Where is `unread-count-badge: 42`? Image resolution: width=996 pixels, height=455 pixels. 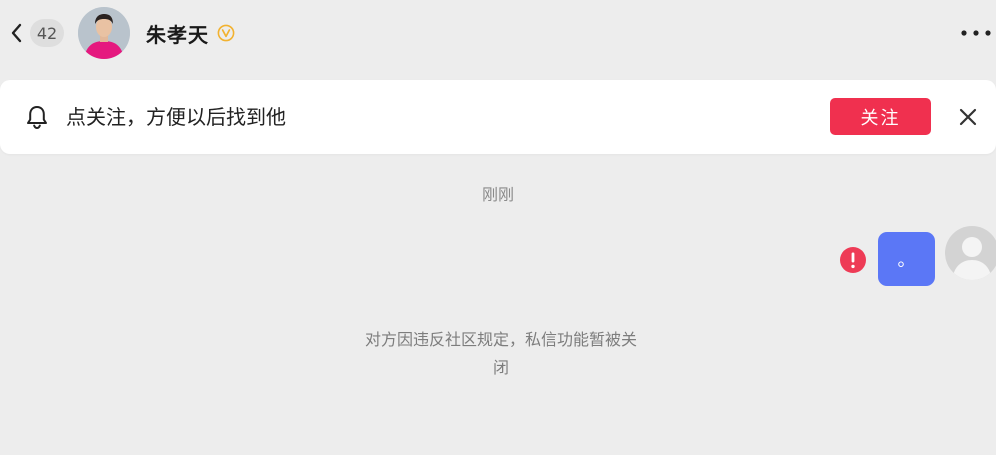 unread-count-badge: 42 is located at coordinates (47, 33).